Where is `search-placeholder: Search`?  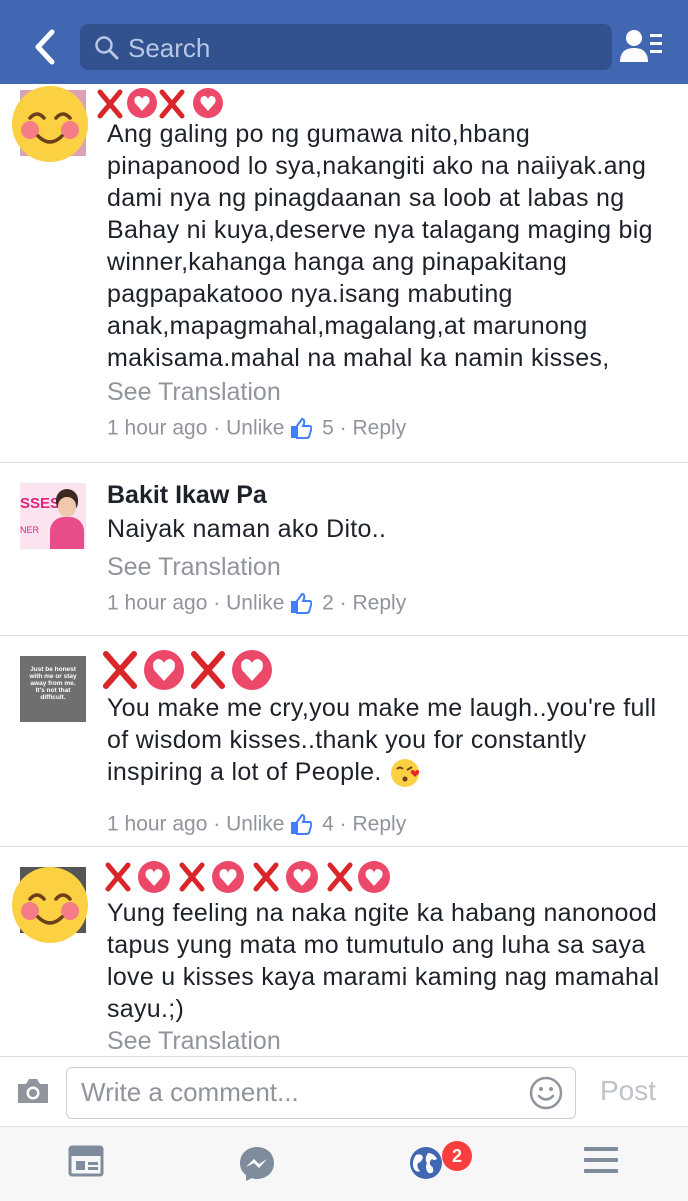 search-placeholder: Search is located at coordinates (169, 48).